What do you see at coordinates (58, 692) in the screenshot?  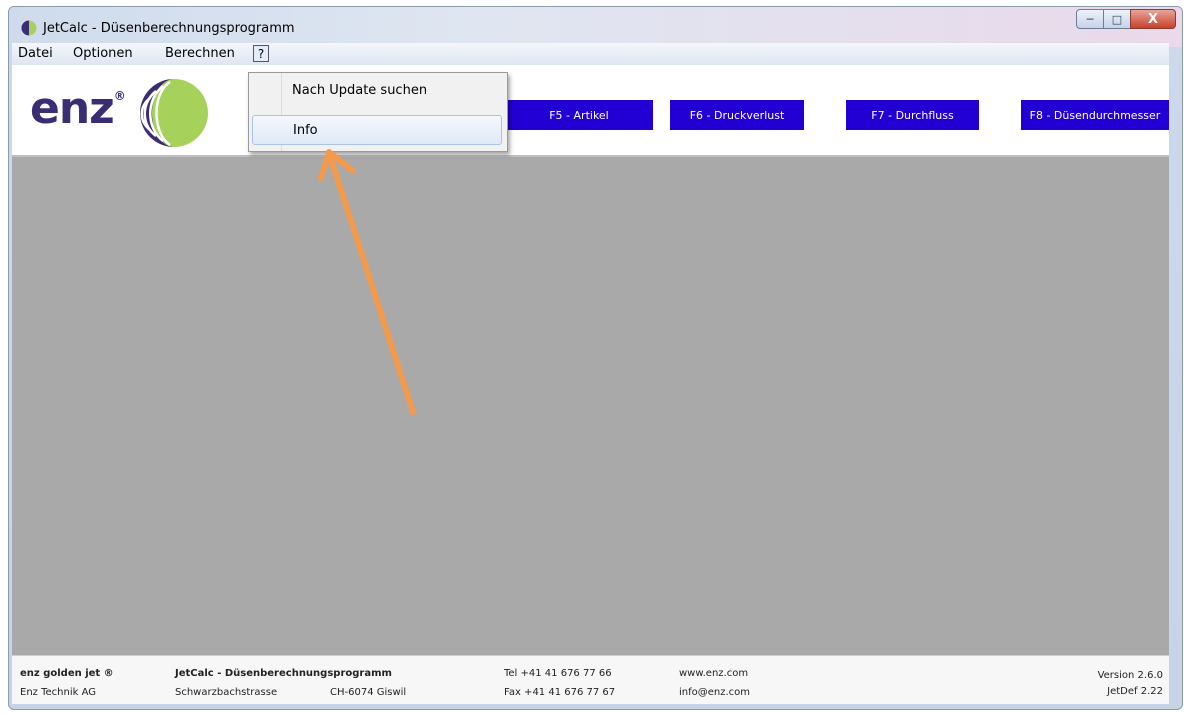 I see `status-company: Enz Technik AG` at bounding box center [58, 692].